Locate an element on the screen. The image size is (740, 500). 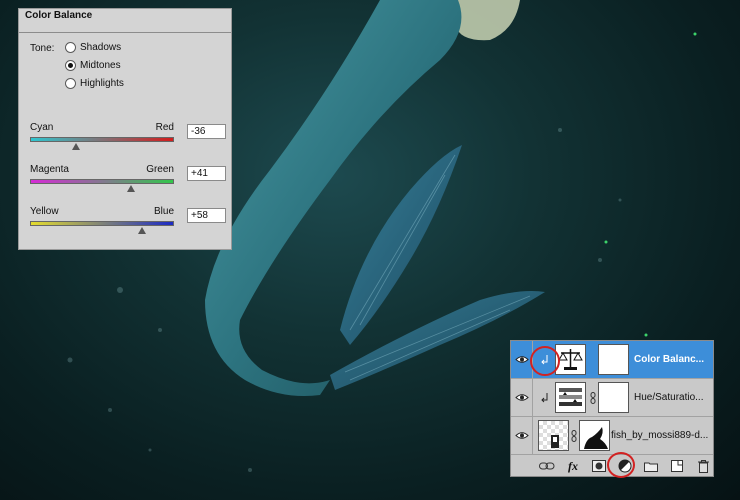
tone-option-highlights: Highlights is located at coordinates (94, 83).